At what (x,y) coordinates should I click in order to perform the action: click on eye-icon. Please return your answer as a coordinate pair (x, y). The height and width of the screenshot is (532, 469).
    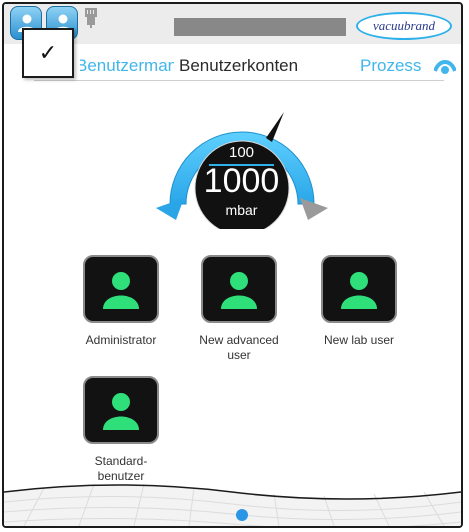
    Looking at the image, I should click on (445, 67).